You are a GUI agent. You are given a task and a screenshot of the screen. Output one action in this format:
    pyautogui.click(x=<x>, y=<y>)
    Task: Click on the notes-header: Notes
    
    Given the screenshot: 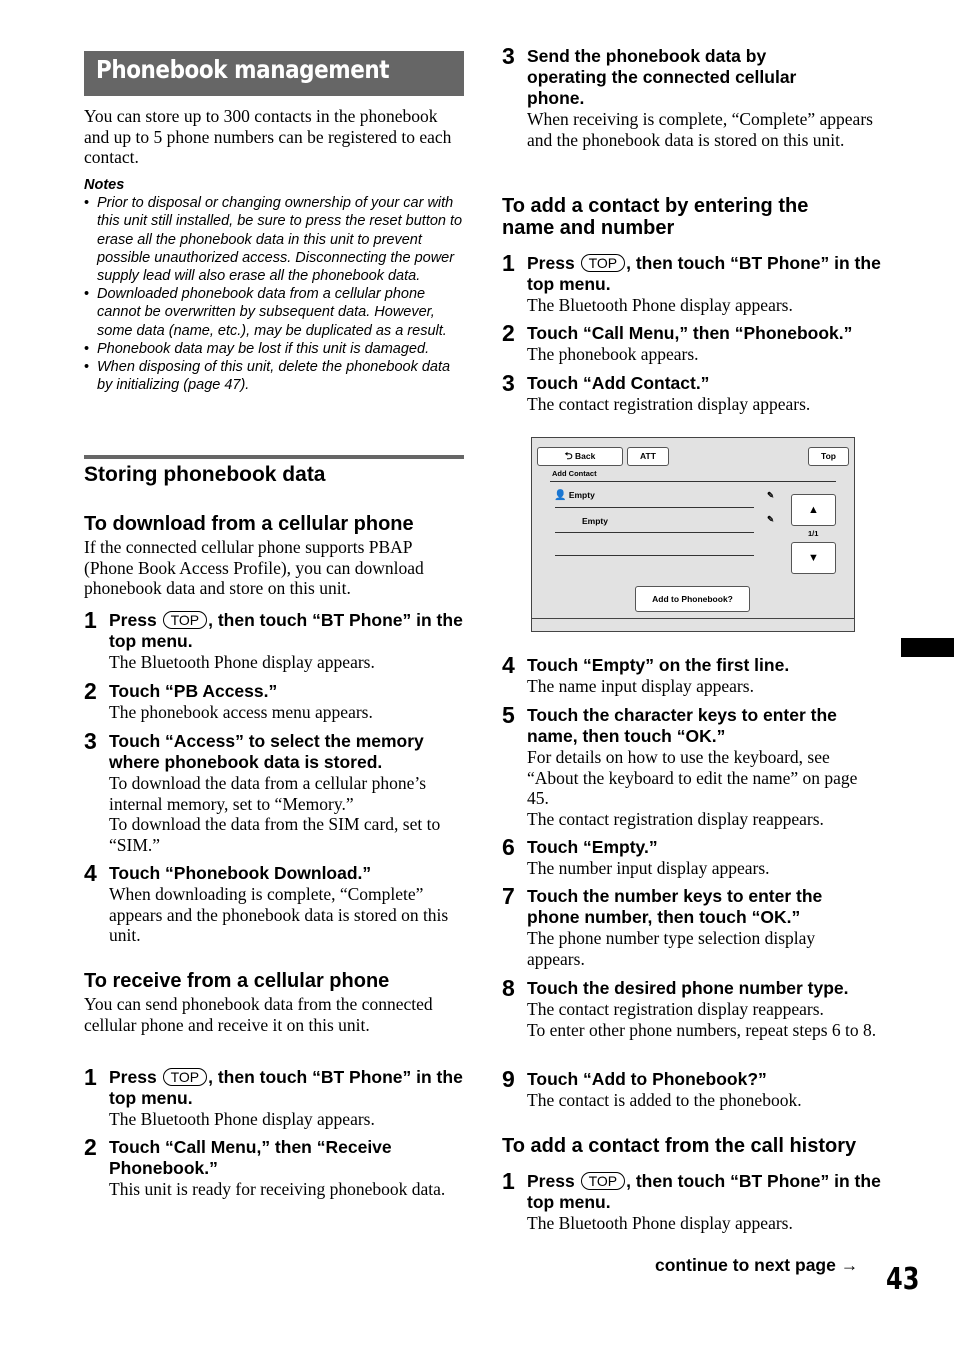 What is the action you would take?
    pyautogui.click(x=104, y=185)
    